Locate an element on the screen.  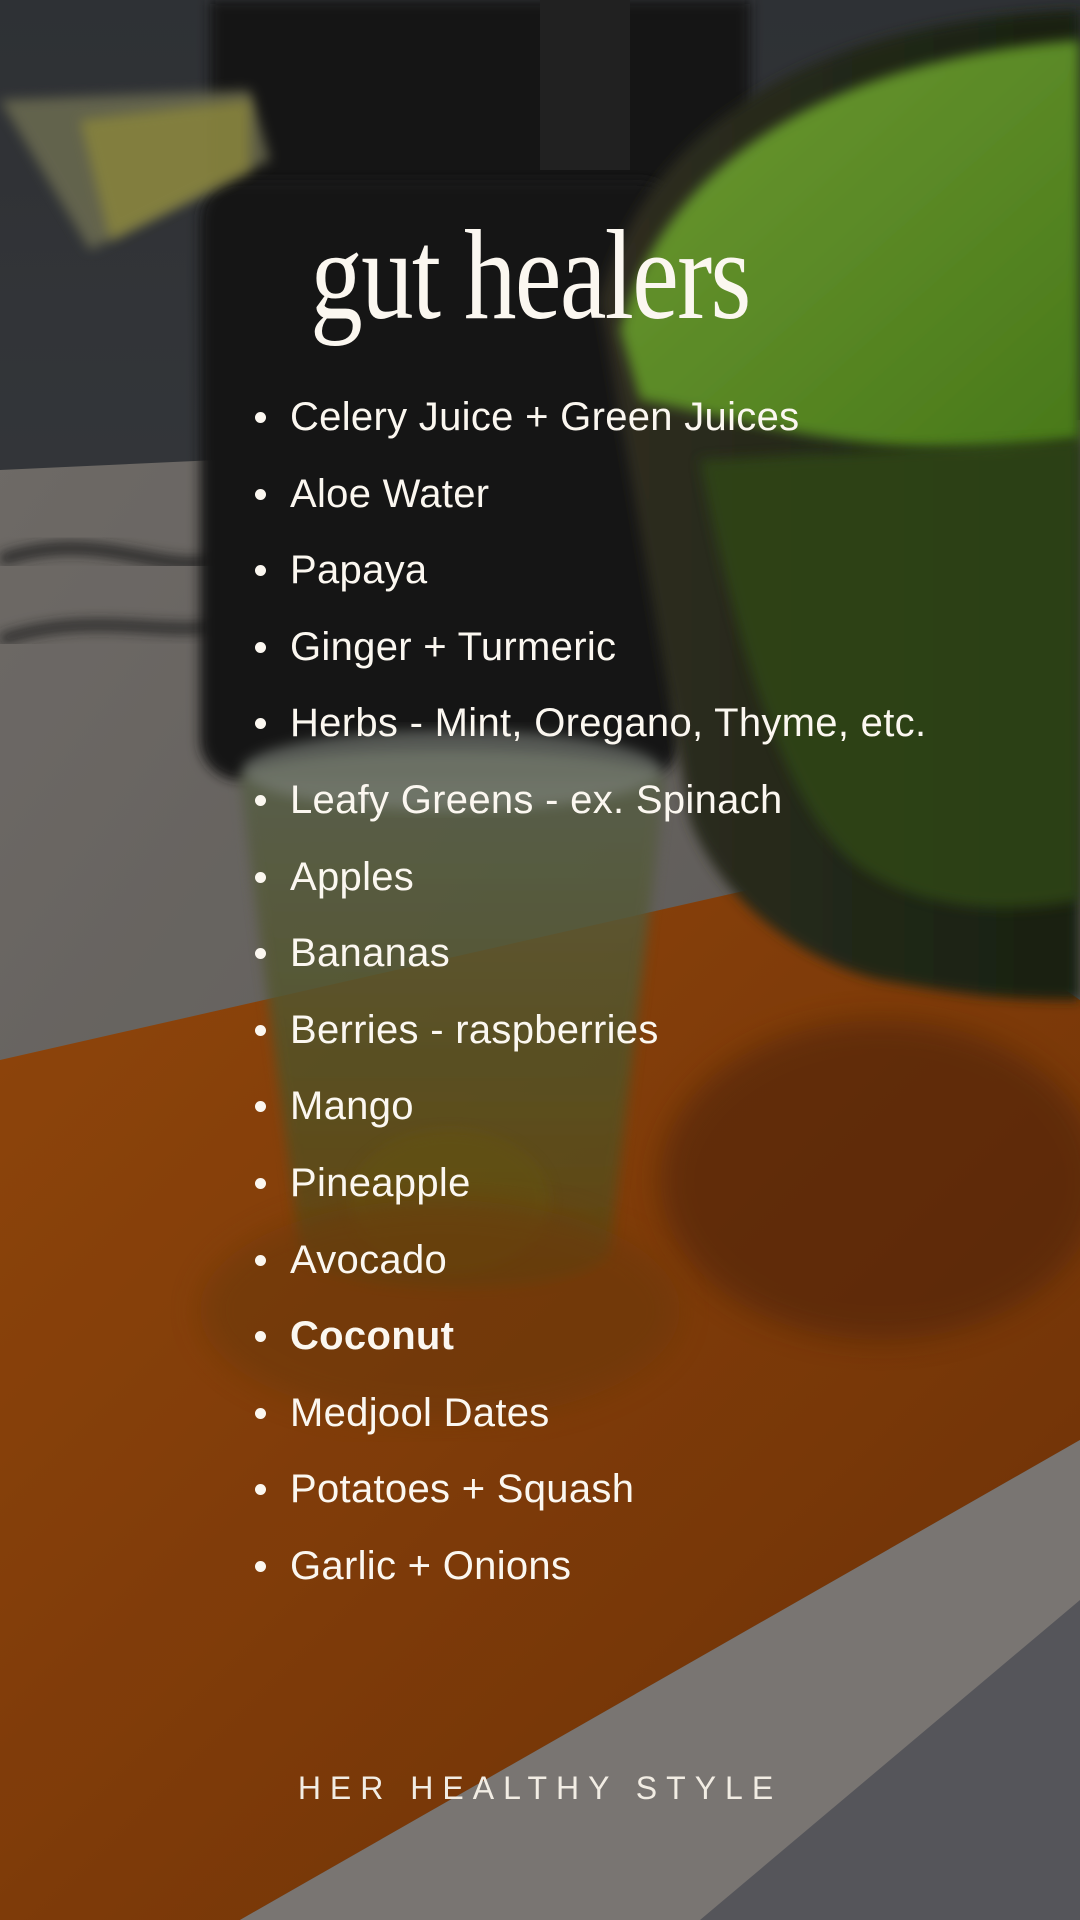
list-item: Herbs - Mint, Oregano, Thyme, etc. is located at coordinates (588, 731).